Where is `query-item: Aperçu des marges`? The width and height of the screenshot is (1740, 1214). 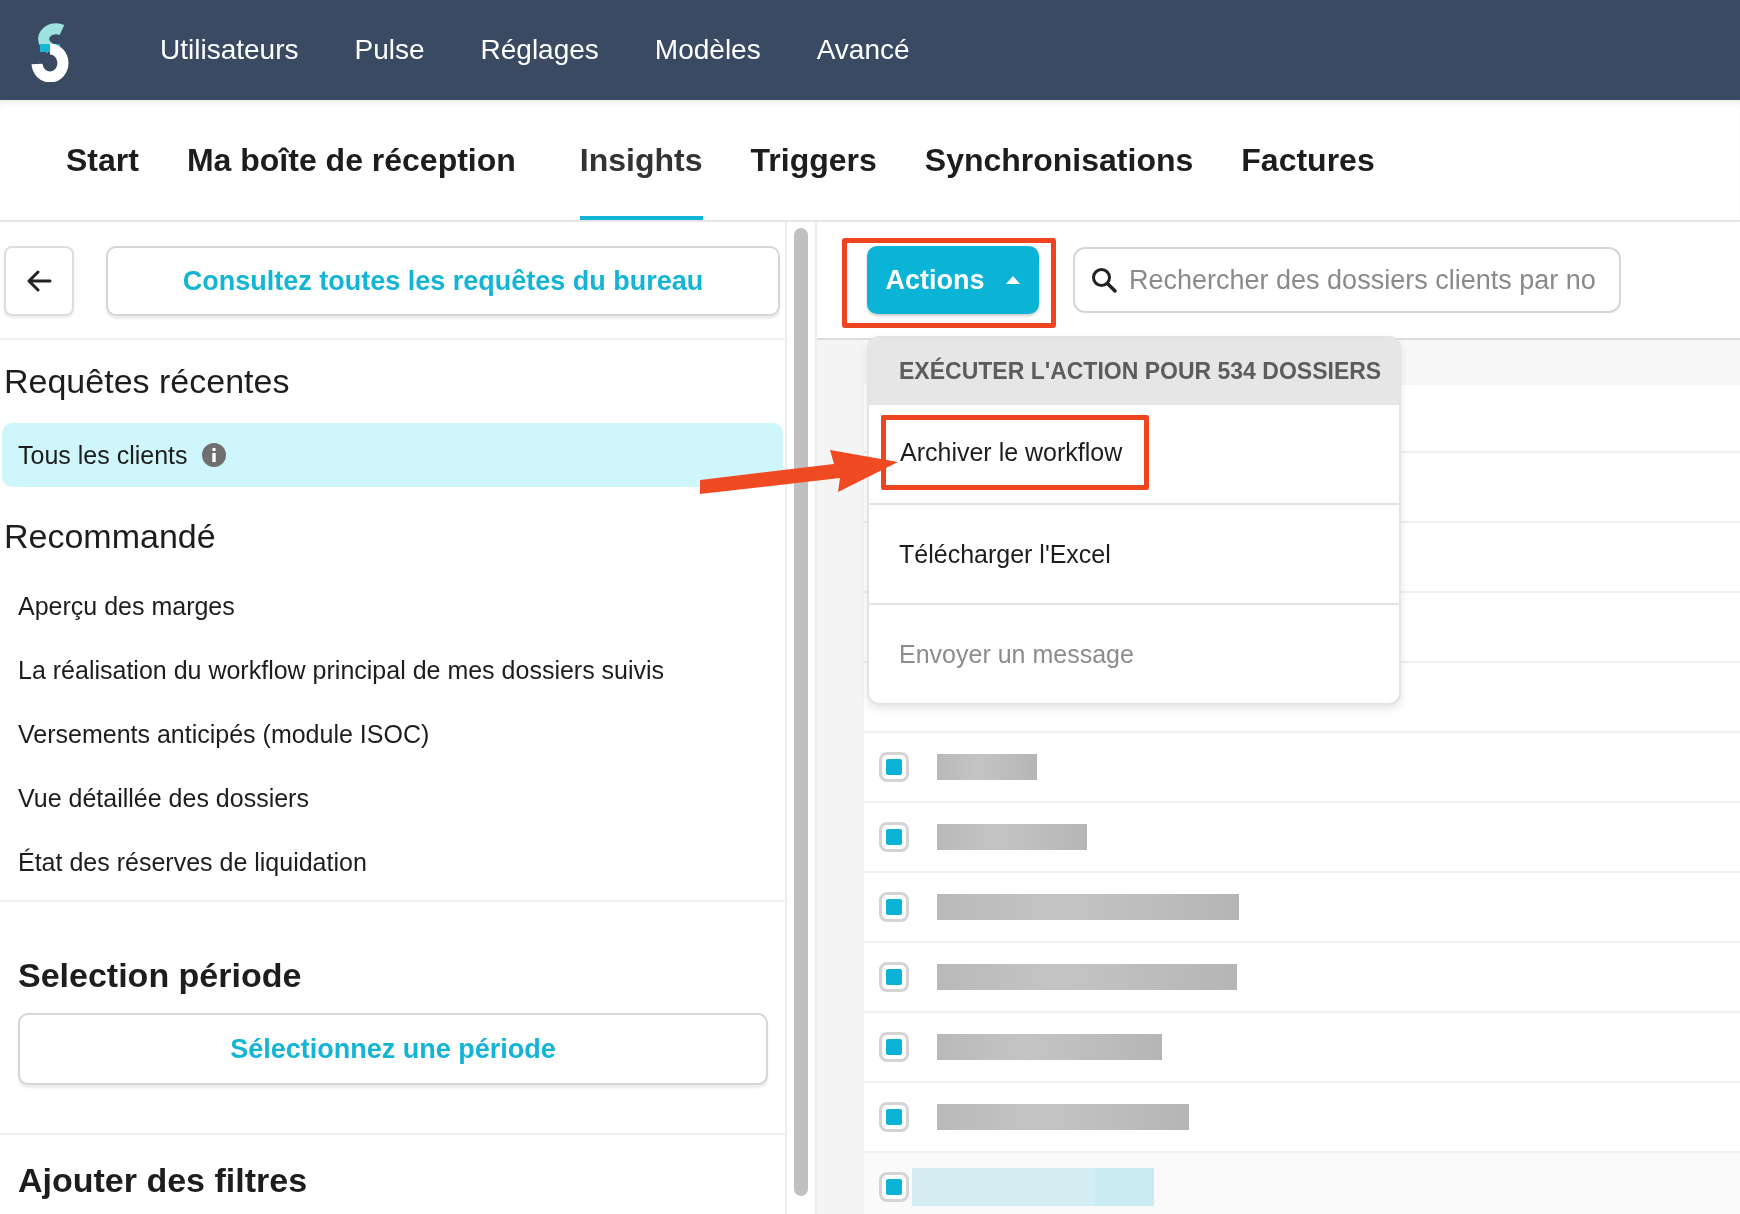
query-item: Aperçu des marges is located at coordinates (392, 622).